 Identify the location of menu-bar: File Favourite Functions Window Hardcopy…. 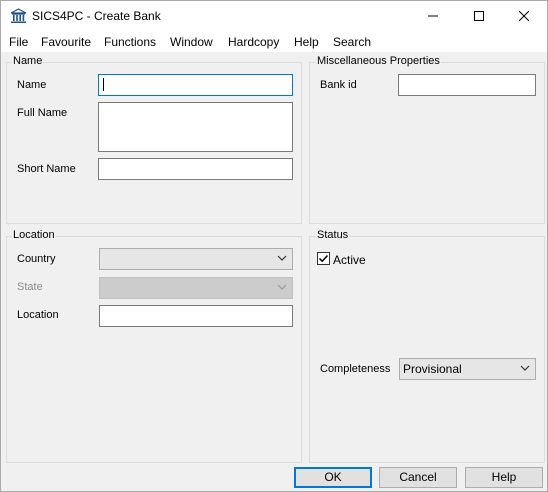
(274, 41).